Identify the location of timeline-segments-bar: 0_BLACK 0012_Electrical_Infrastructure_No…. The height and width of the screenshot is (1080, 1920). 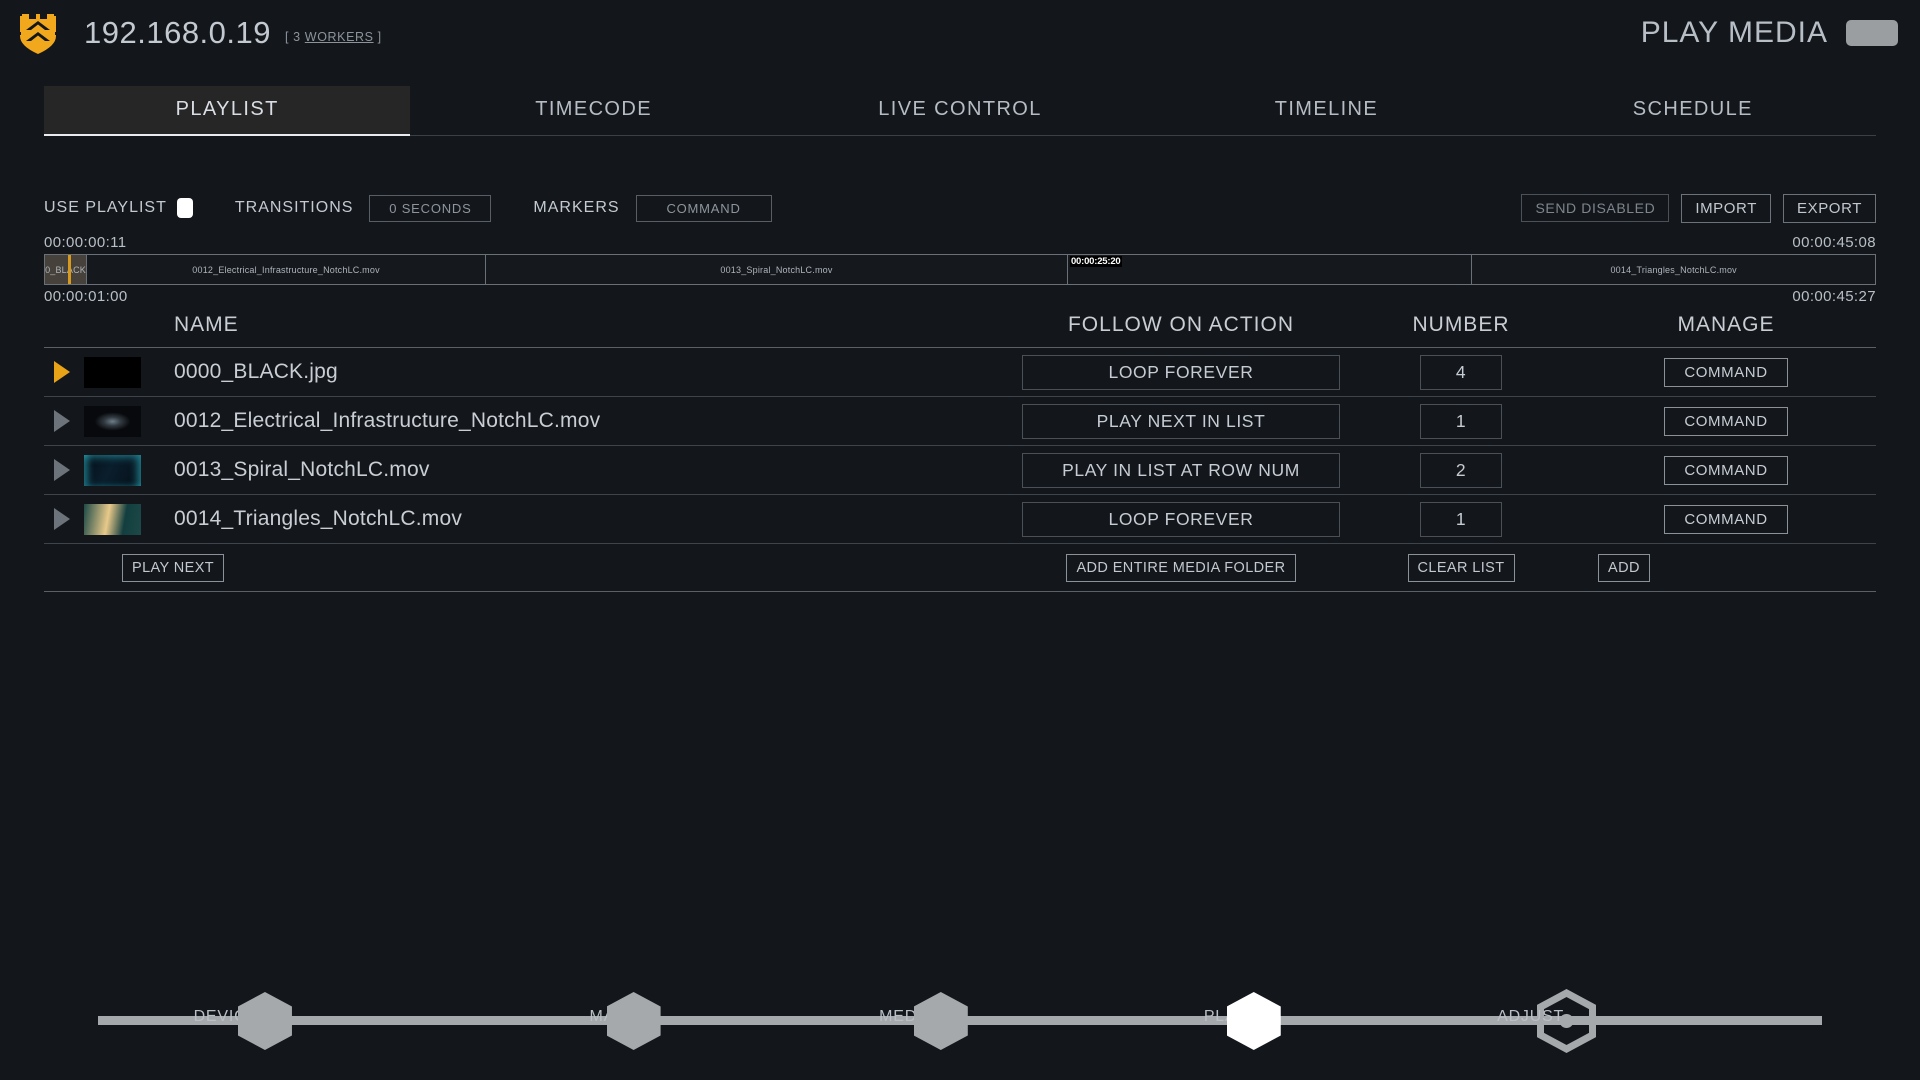
(960, 269).